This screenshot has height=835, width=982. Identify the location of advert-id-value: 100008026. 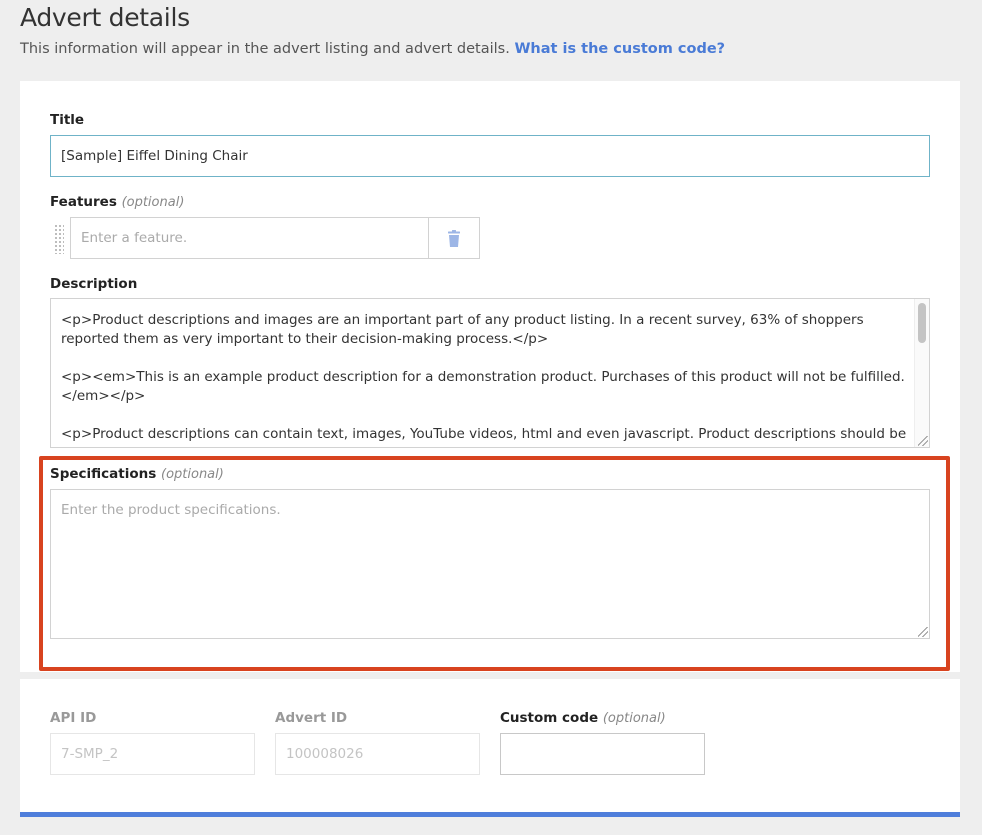
(325, 754).